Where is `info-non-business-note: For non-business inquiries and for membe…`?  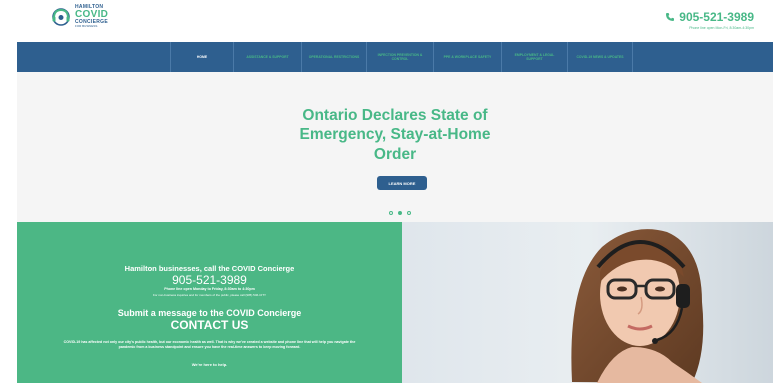
info-non-business-note: For non-business inquiries and for membe… is located at coordinates (209, 295).